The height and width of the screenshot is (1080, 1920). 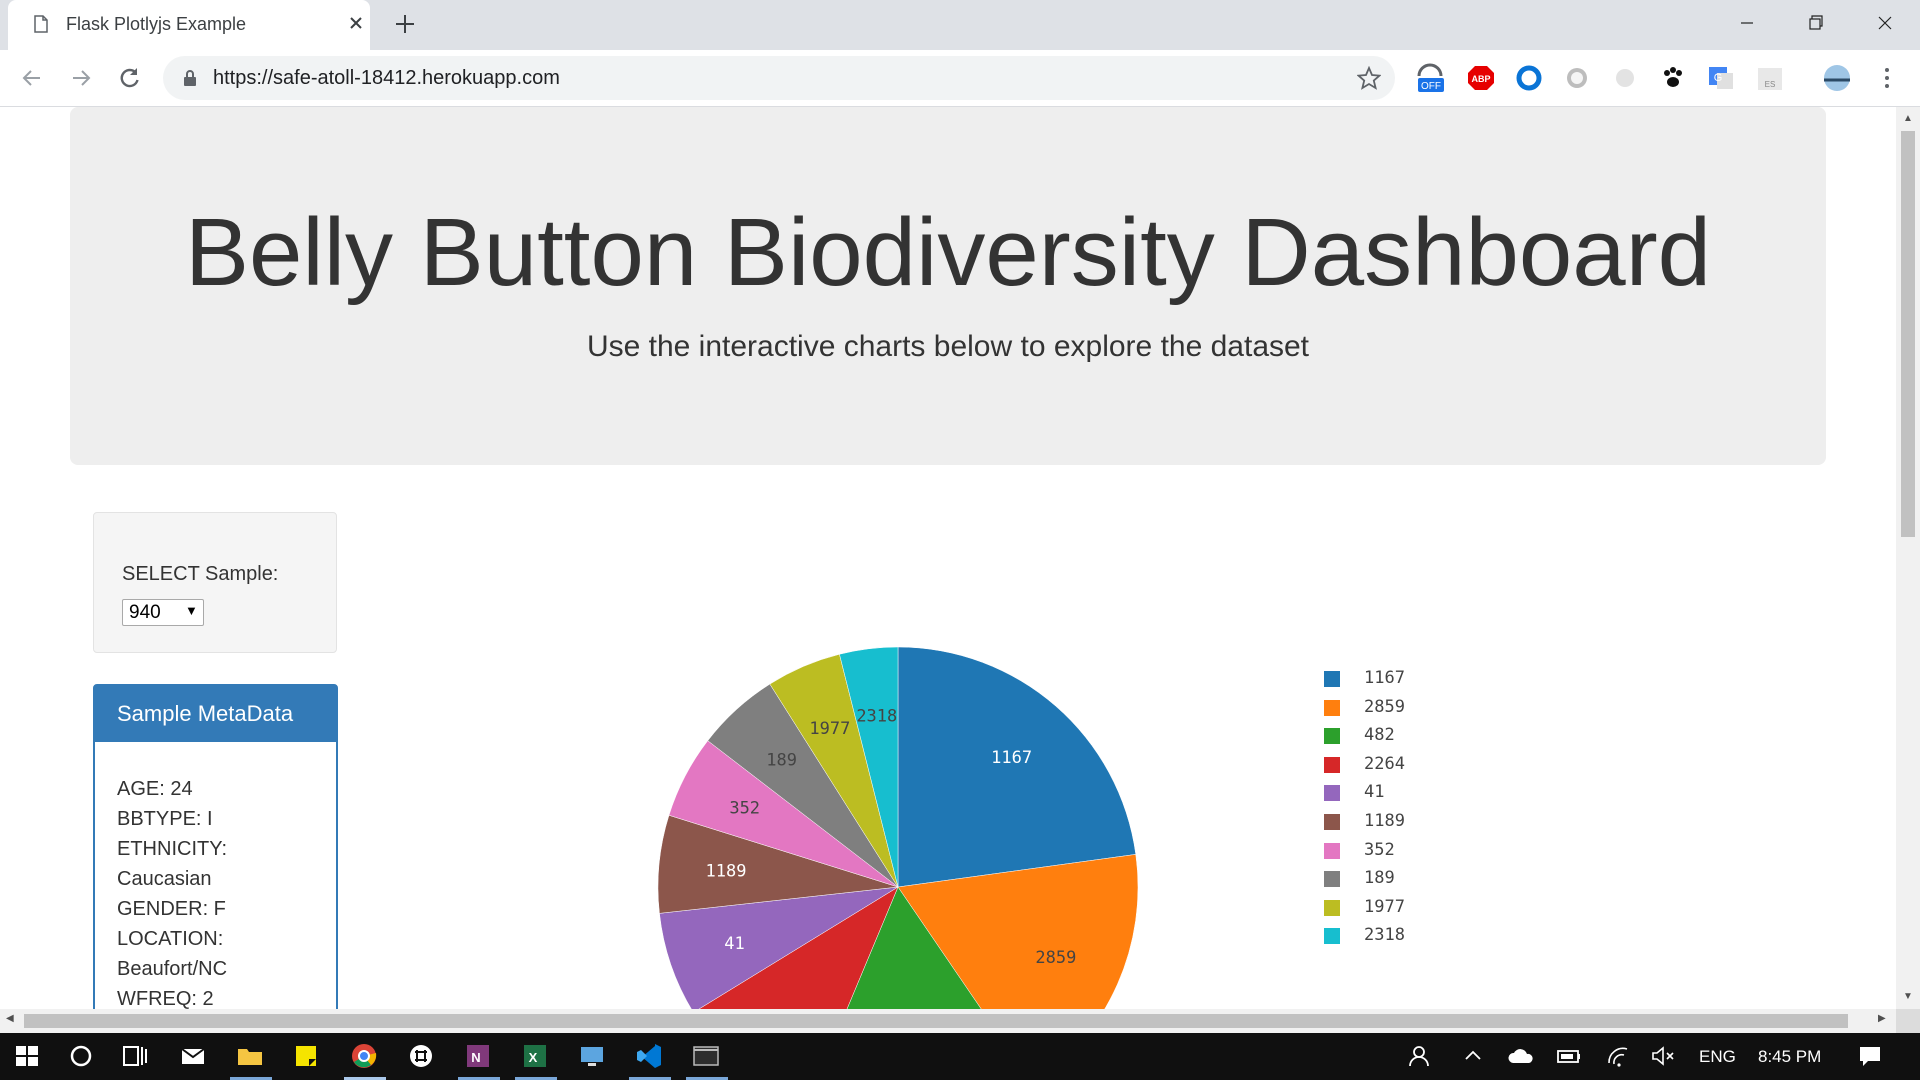 What do you see at coordinates (171, 909) in the screenshot?
I see `metadata-line: GENDER: F` at bounding box center [171, 909].